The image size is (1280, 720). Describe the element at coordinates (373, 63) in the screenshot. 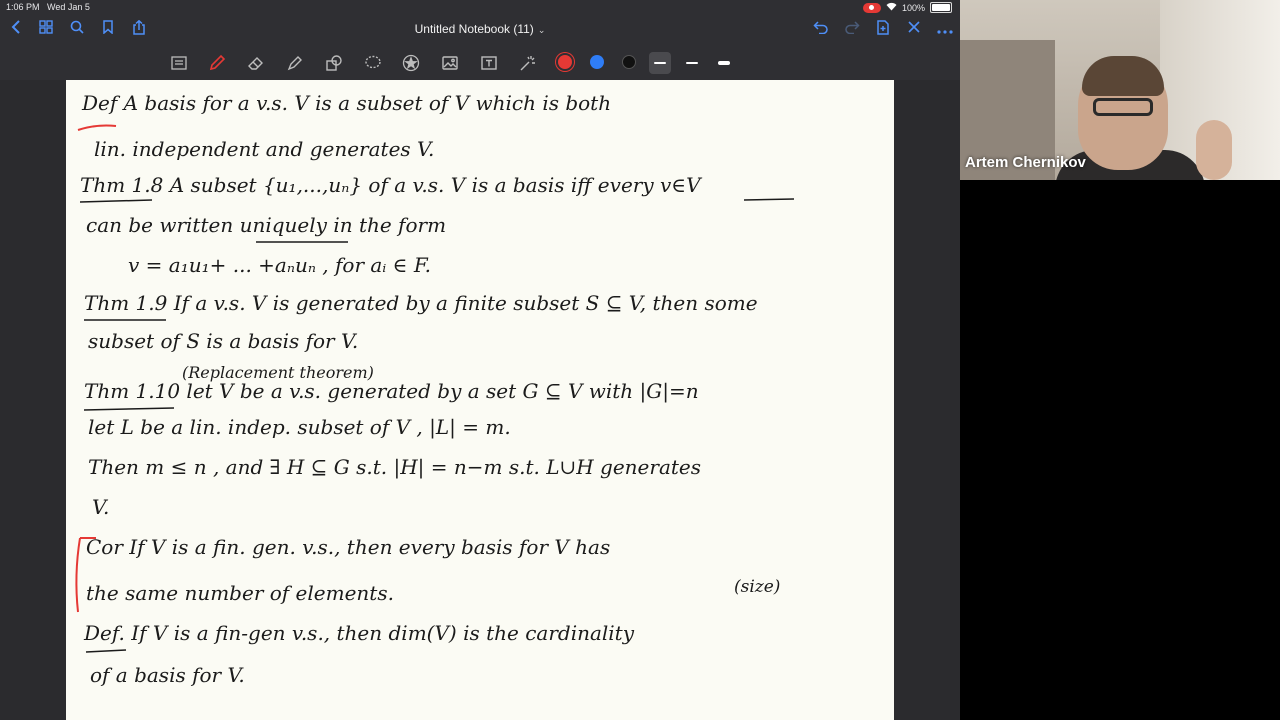

I see `lasso-tool-icon` at that location.